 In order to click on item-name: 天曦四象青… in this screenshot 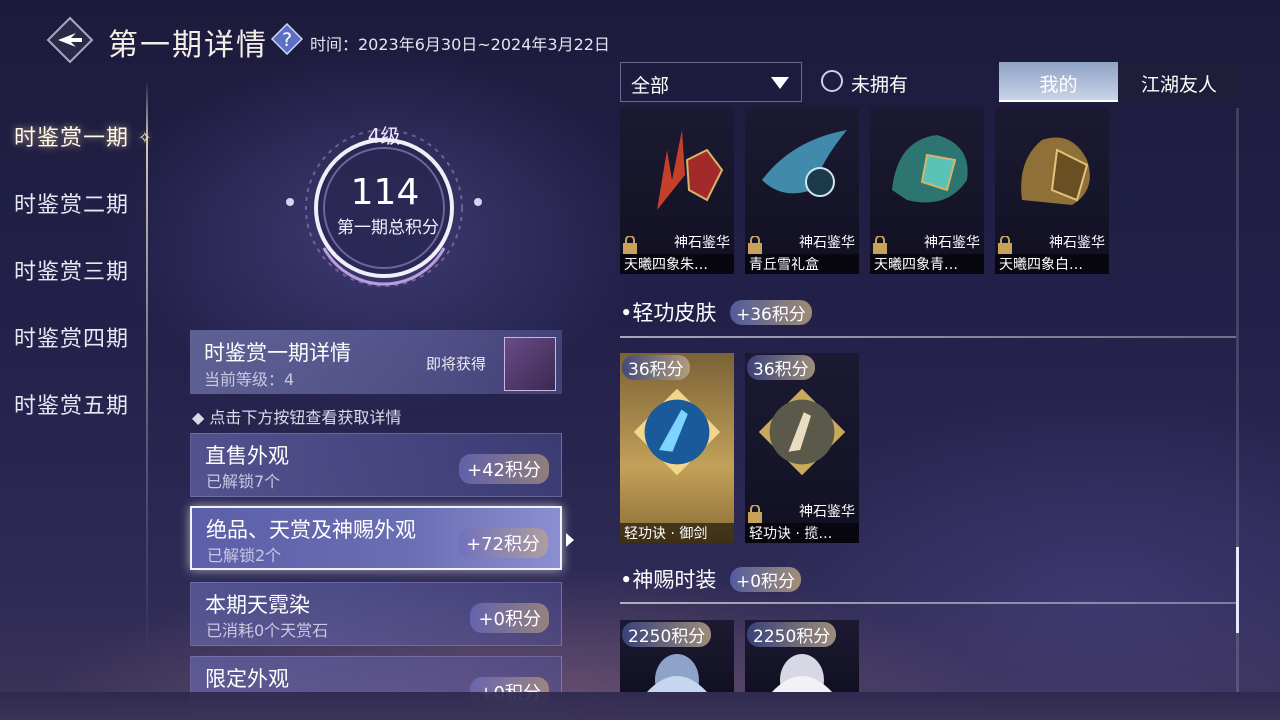, I will do `click(927, 264)`.